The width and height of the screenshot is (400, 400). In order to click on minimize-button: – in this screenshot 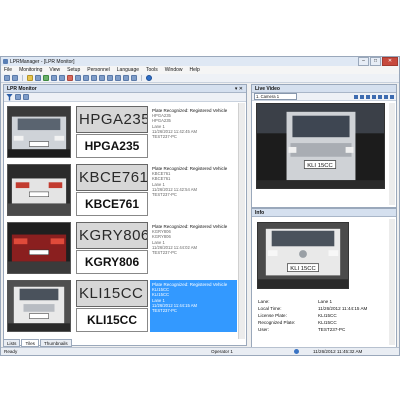, I will do `click(363, 61)`.